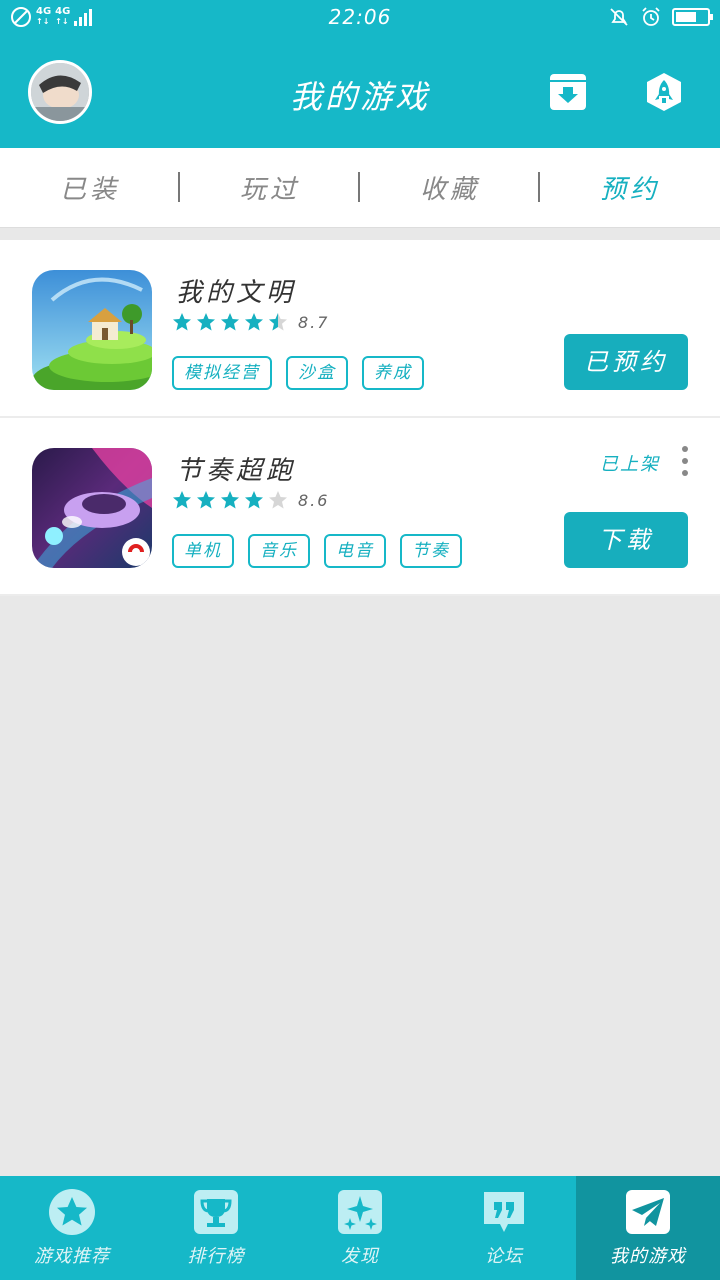 This screenshot has height=1280, width=720. What do you see at coordinates (278, 500) in the screenshot?
I see `star-empty-icon` at bounding box center [278, 500].